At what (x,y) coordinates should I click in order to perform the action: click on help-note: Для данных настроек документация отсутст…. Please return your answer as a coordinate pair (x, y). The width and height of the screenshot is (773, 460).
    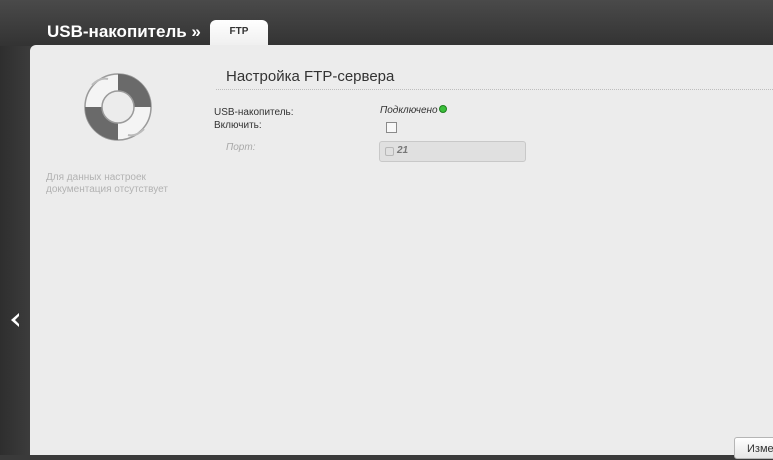
    Looking at the image, I should click on (107, 183).